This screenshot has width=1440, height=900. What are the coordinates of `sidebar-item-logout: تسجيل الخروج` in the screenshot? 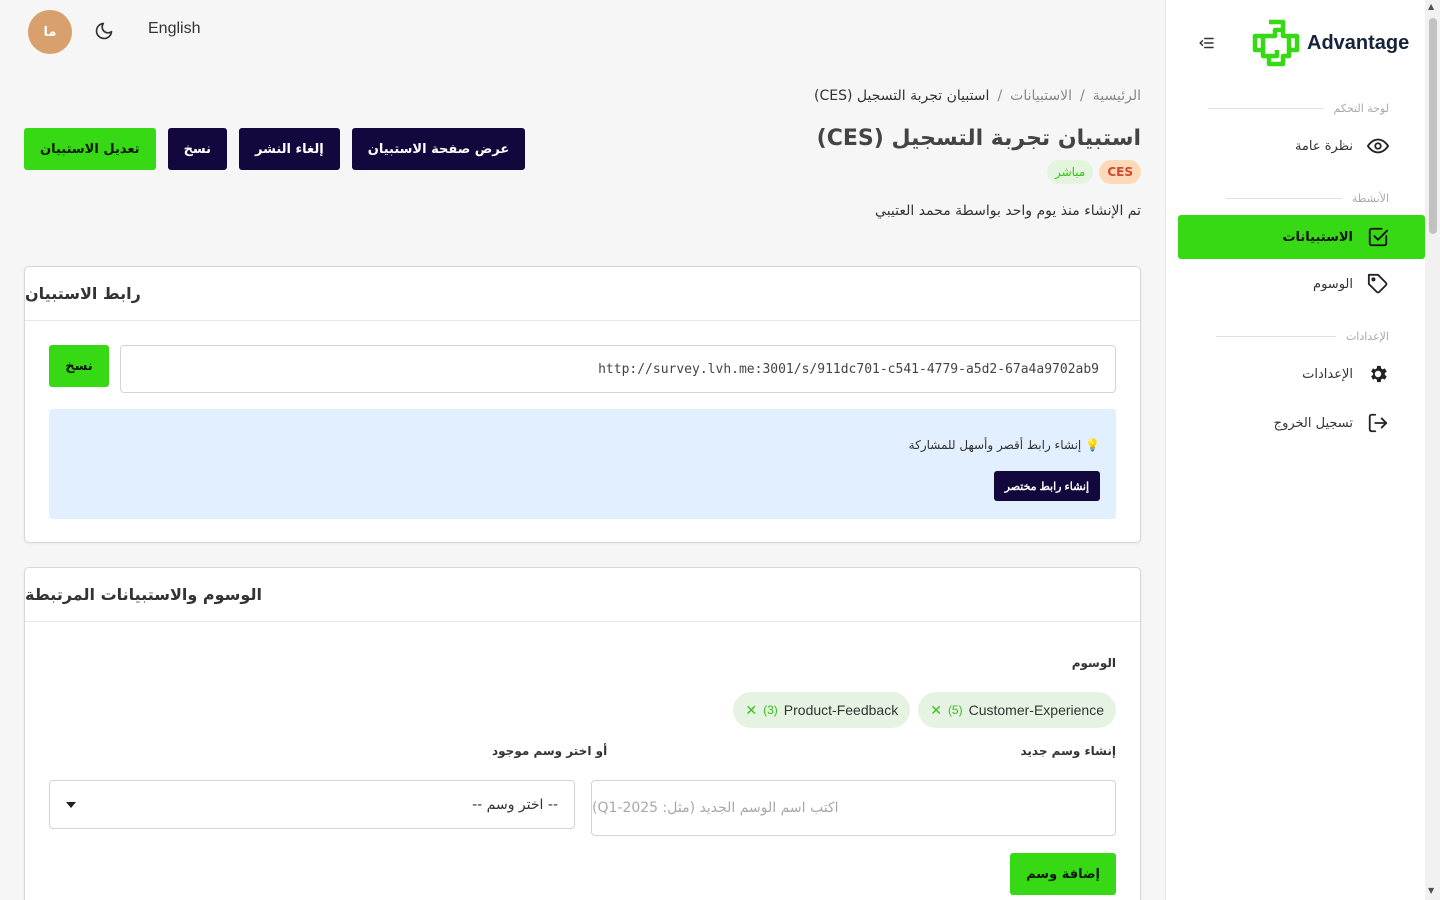 It's located at (1283, 423).